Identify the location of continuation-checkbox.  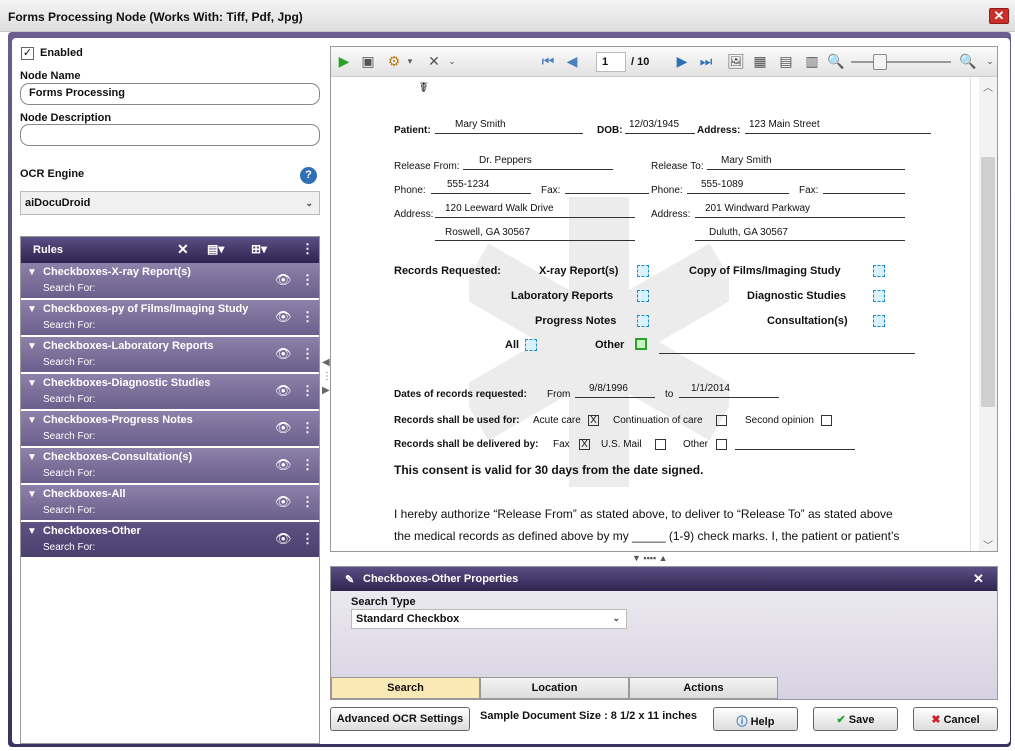
(721, 420).